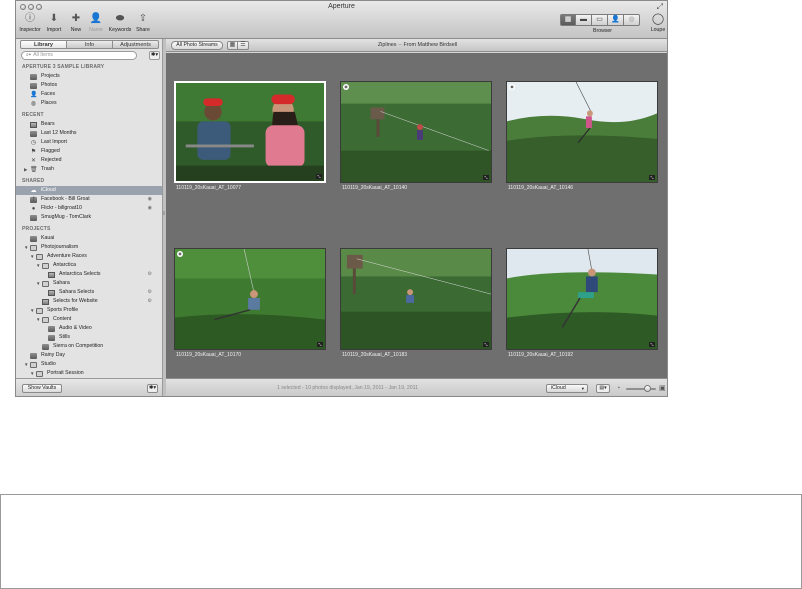 This screenshot has width=802, height=589. What do you see at coordinates (89, 328) in the screenshot?
I see `project-item: Audio & Video` at bounding box center [89, 328].